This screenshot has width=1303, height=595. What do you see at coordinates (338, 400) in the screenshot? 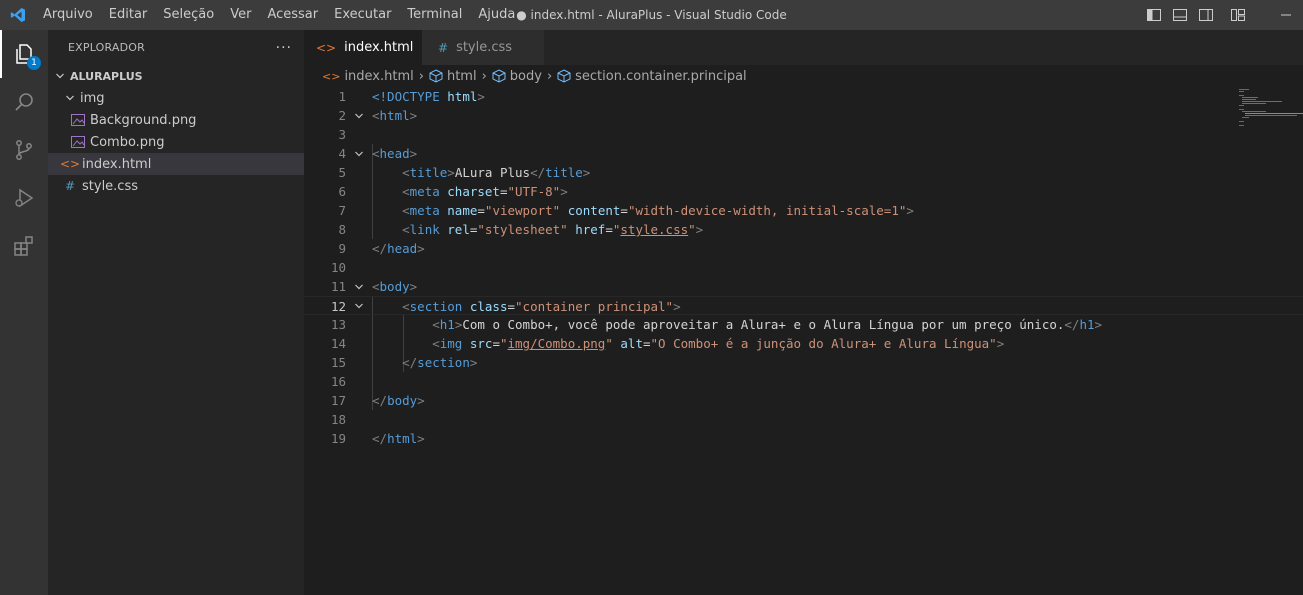
I see `line-number: 17` at bounding box center [338, 400].